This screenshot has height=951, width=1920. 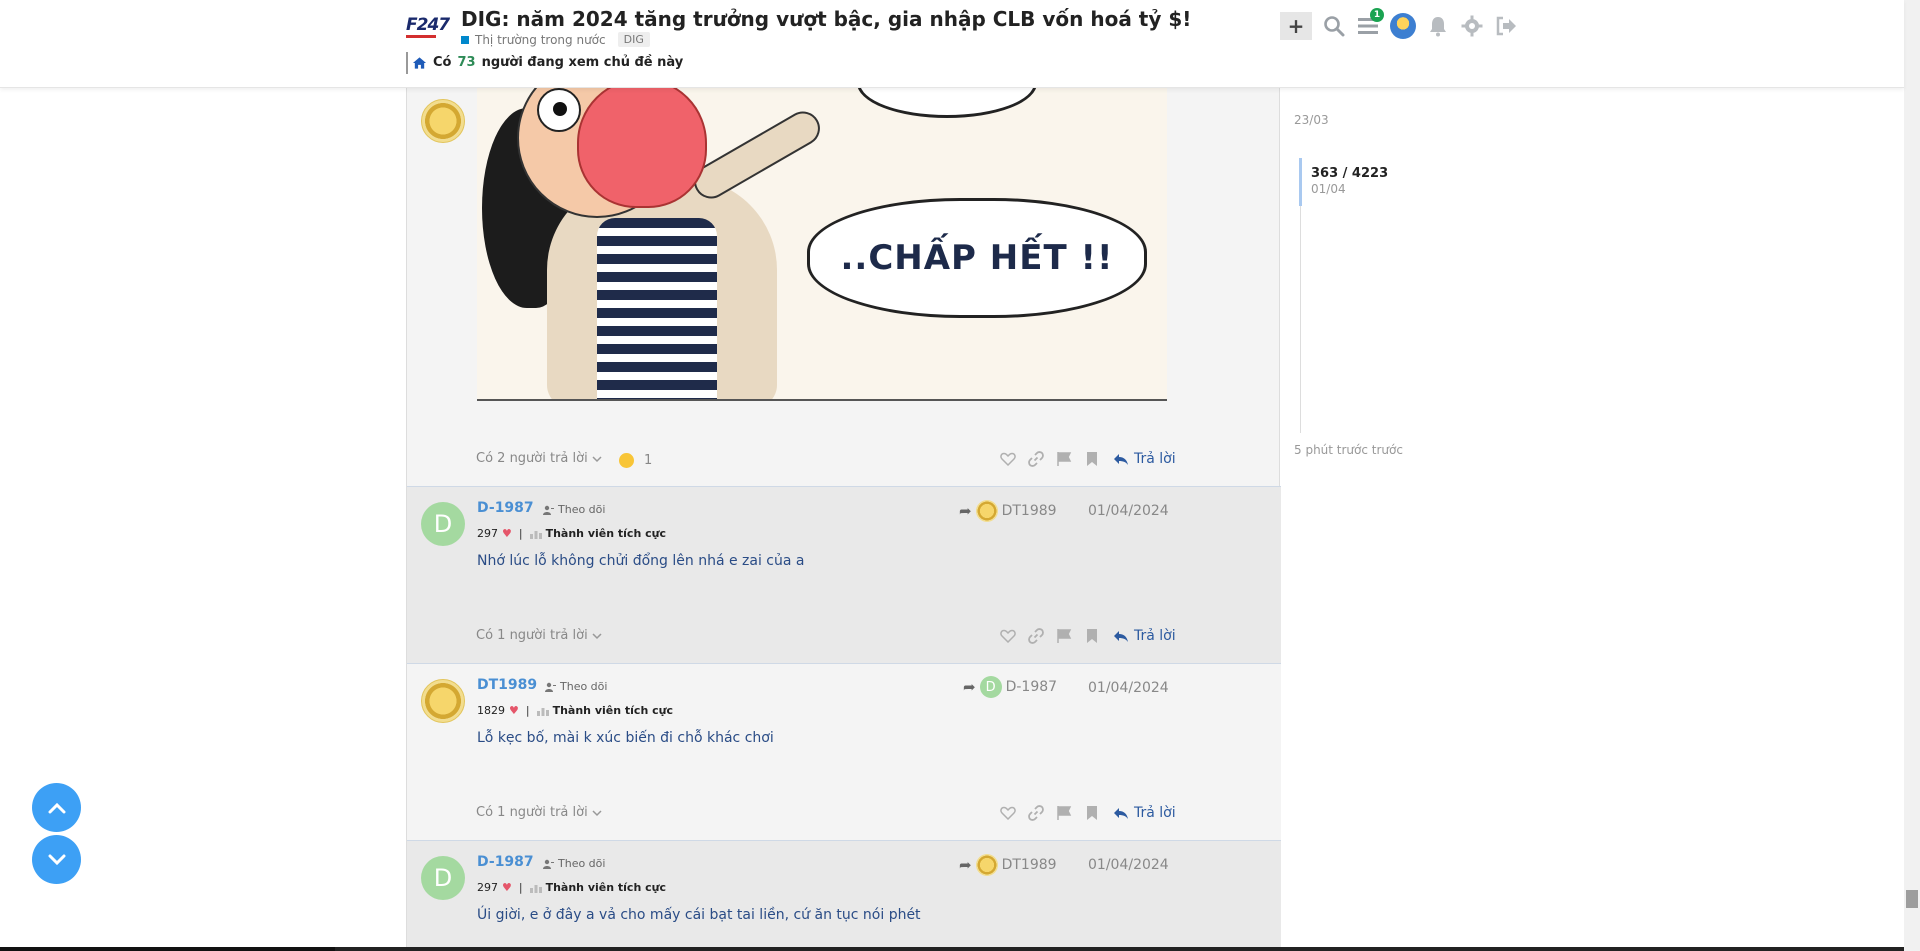 I want to click on replies-label: Có 1 người trả lời, so click(x=532, y=635).